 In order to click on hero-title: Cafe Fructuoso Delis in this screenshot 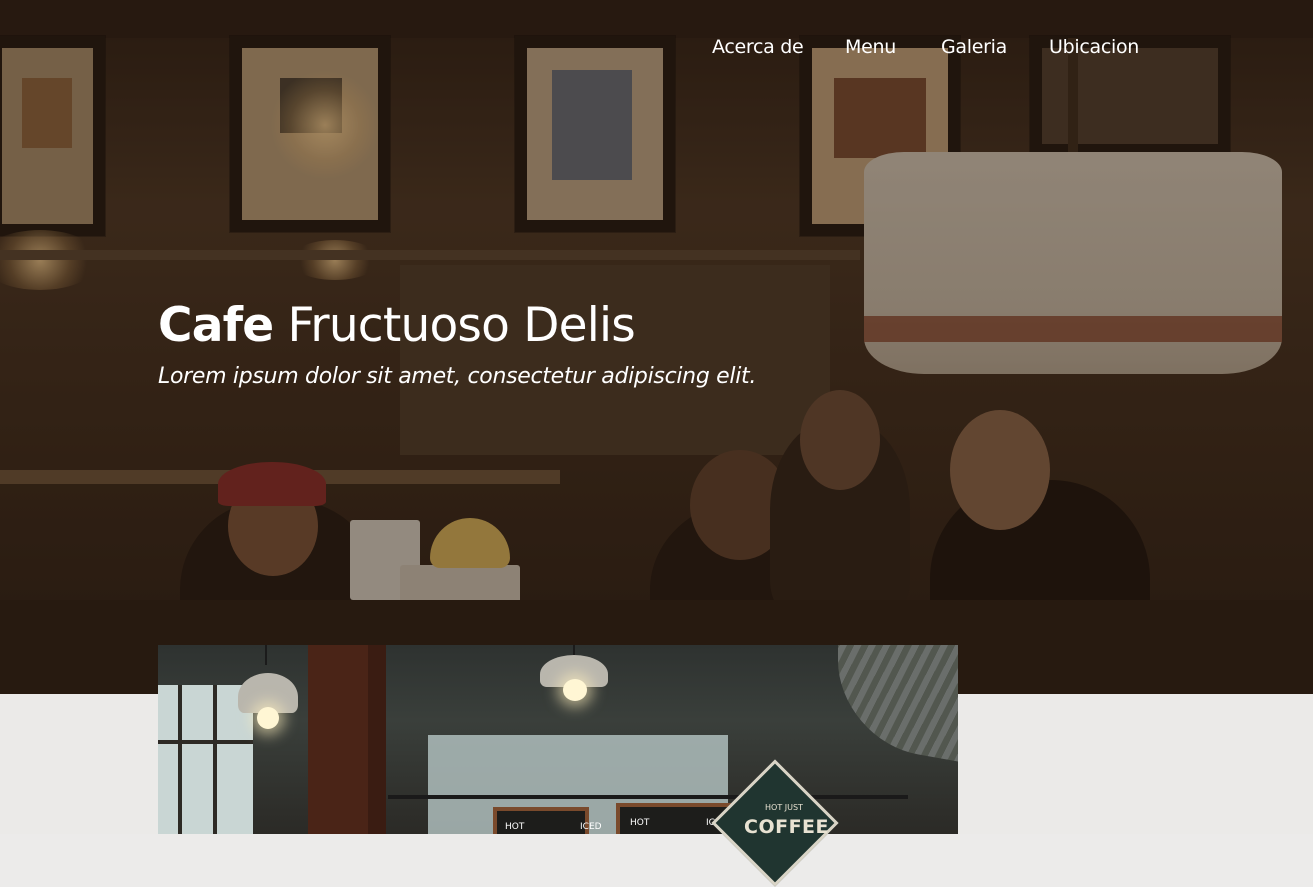, I will do `click(397, 325)`.